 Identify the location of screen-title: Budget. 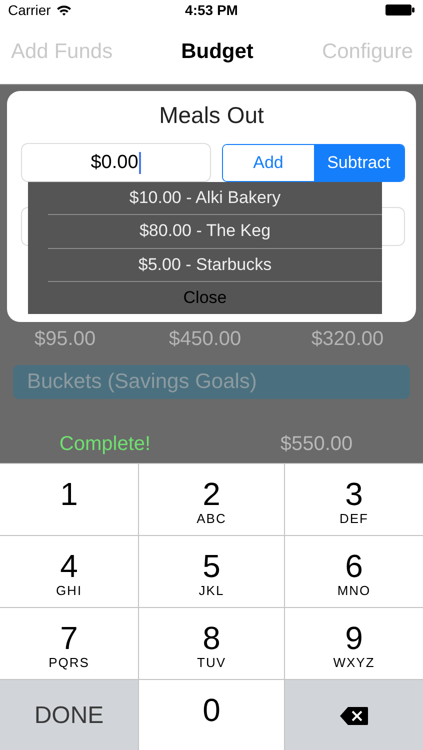
(217, 52).